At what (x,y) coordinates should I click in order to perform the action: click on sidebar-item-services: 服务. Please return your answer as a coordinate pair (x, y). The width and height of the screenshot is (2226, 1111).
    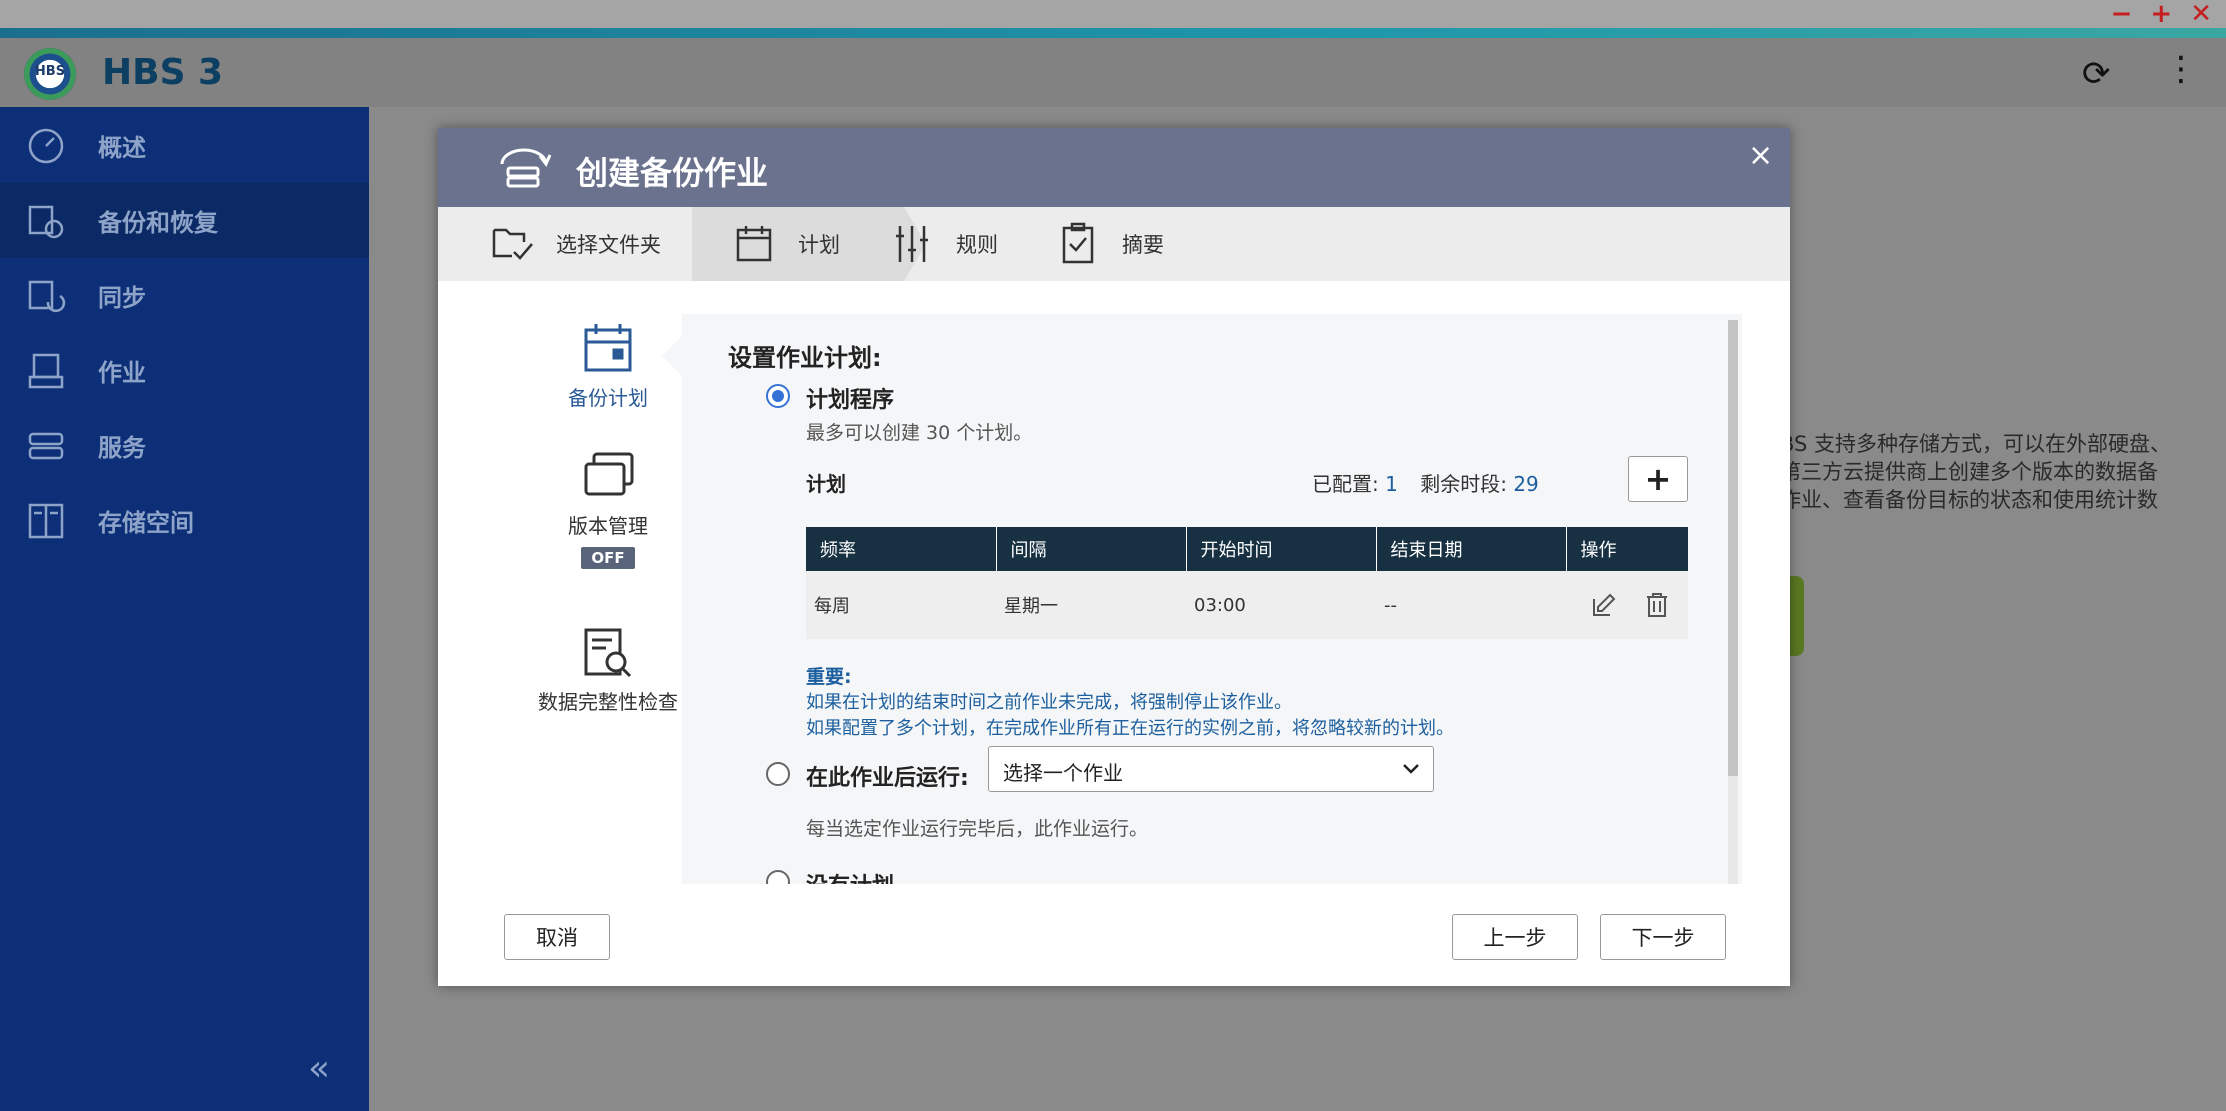
    Looking at the image, I should click on (184, 445).